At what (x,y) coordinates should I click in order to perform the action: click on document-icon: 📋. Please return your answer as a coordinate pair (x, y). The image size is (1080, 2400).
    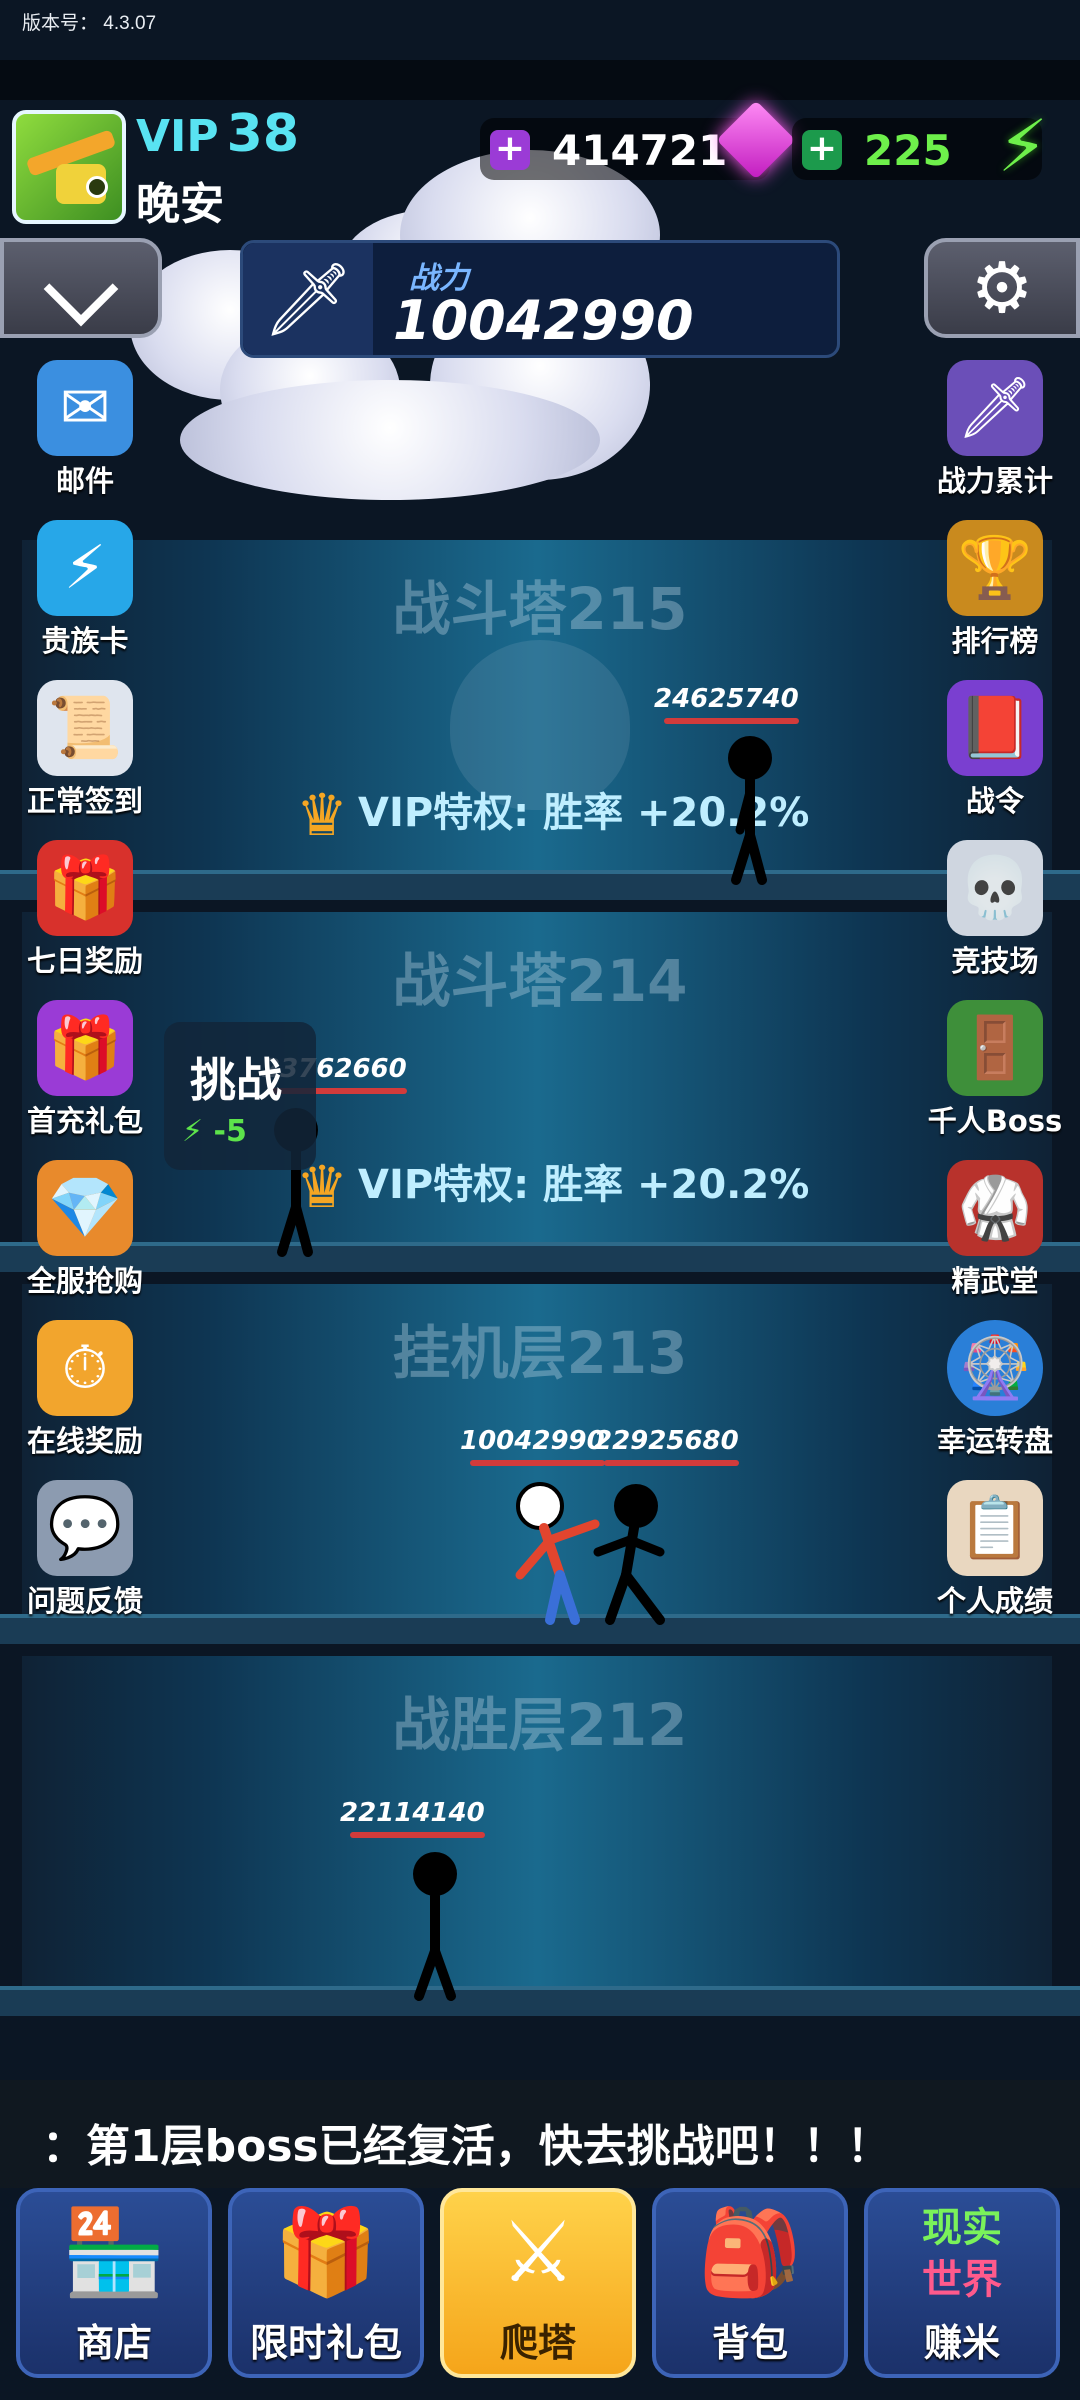
    Looking at the image, I should click on (995, 1528).